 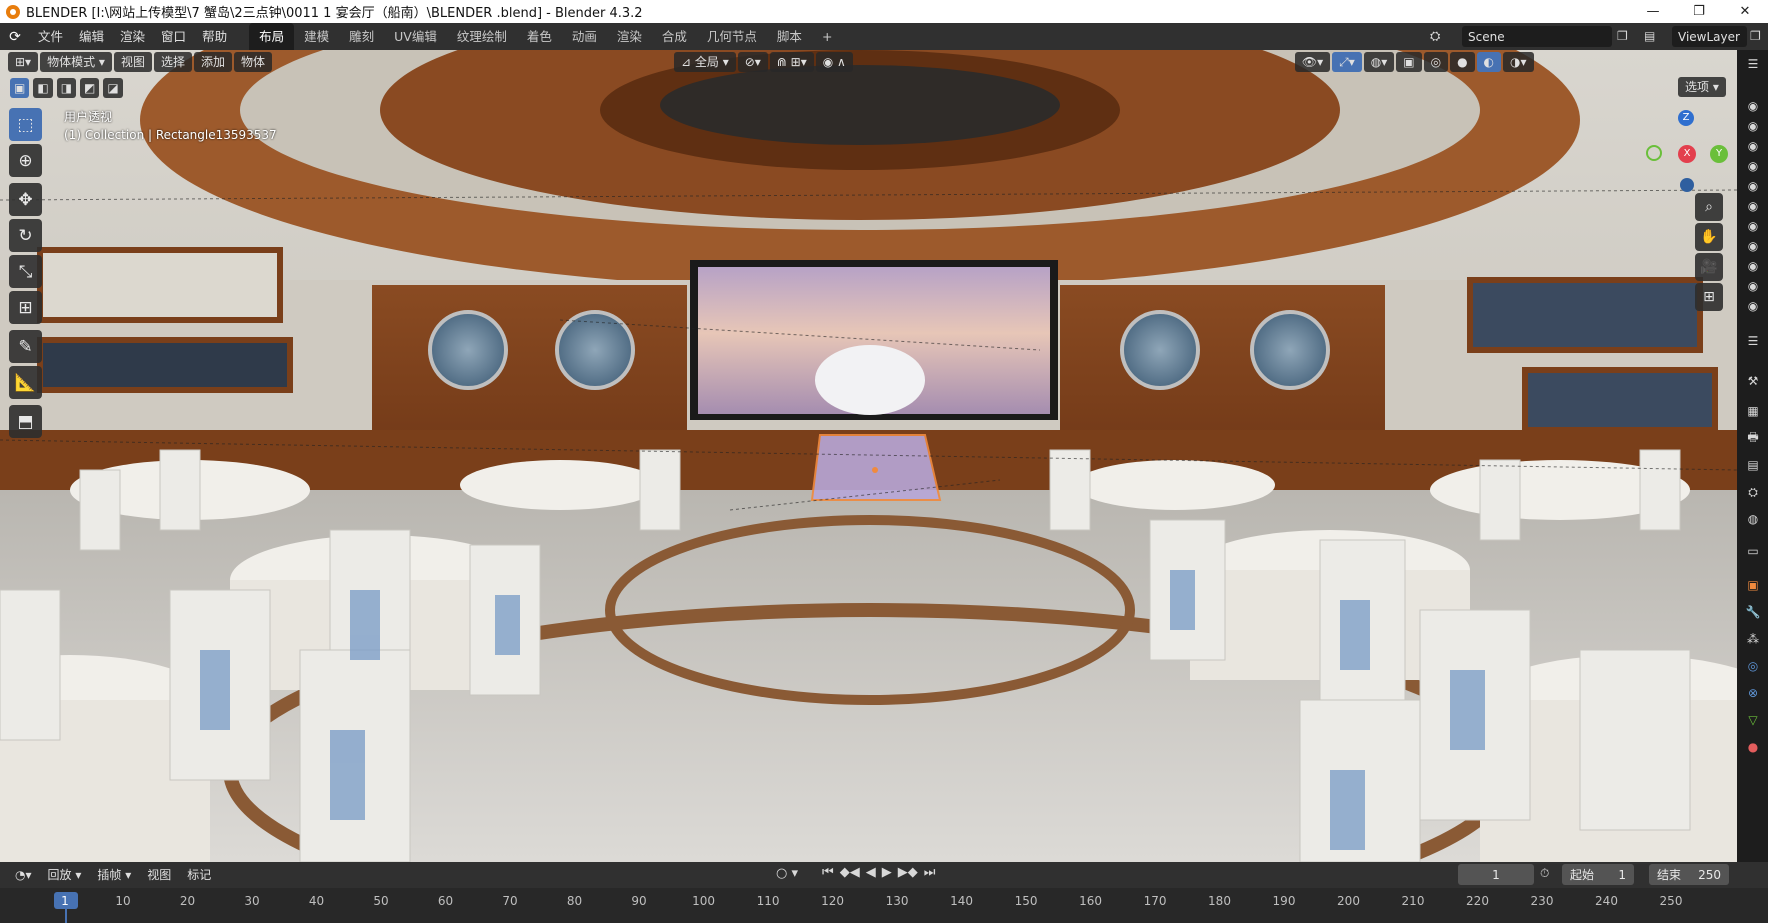 What do you see at coordinates (1753, 341) in the screenshot?
I see `properties-header-icon: ☰` at bounding box center [1753, 341].